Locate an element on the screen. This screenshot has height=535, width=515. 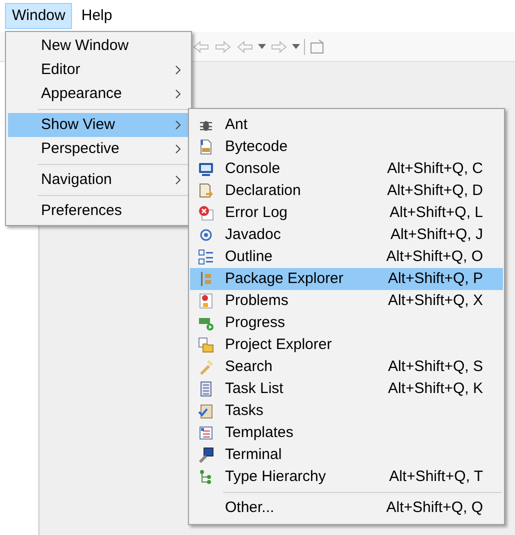
problems-icon is located at coordinates (206, 301).